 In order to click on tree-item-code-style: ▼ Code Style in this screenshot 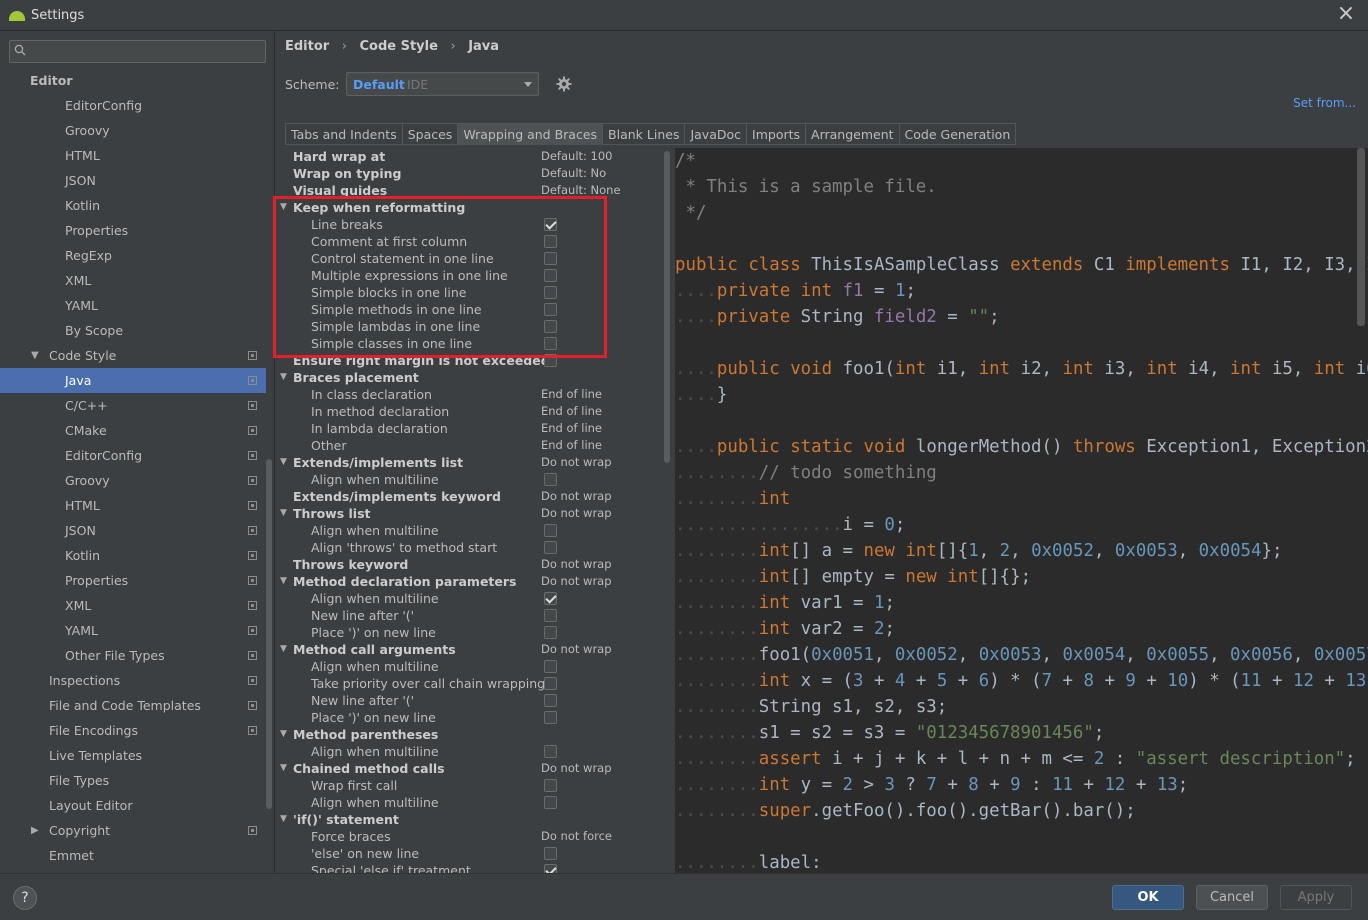, I will do `click(133, 355)`.